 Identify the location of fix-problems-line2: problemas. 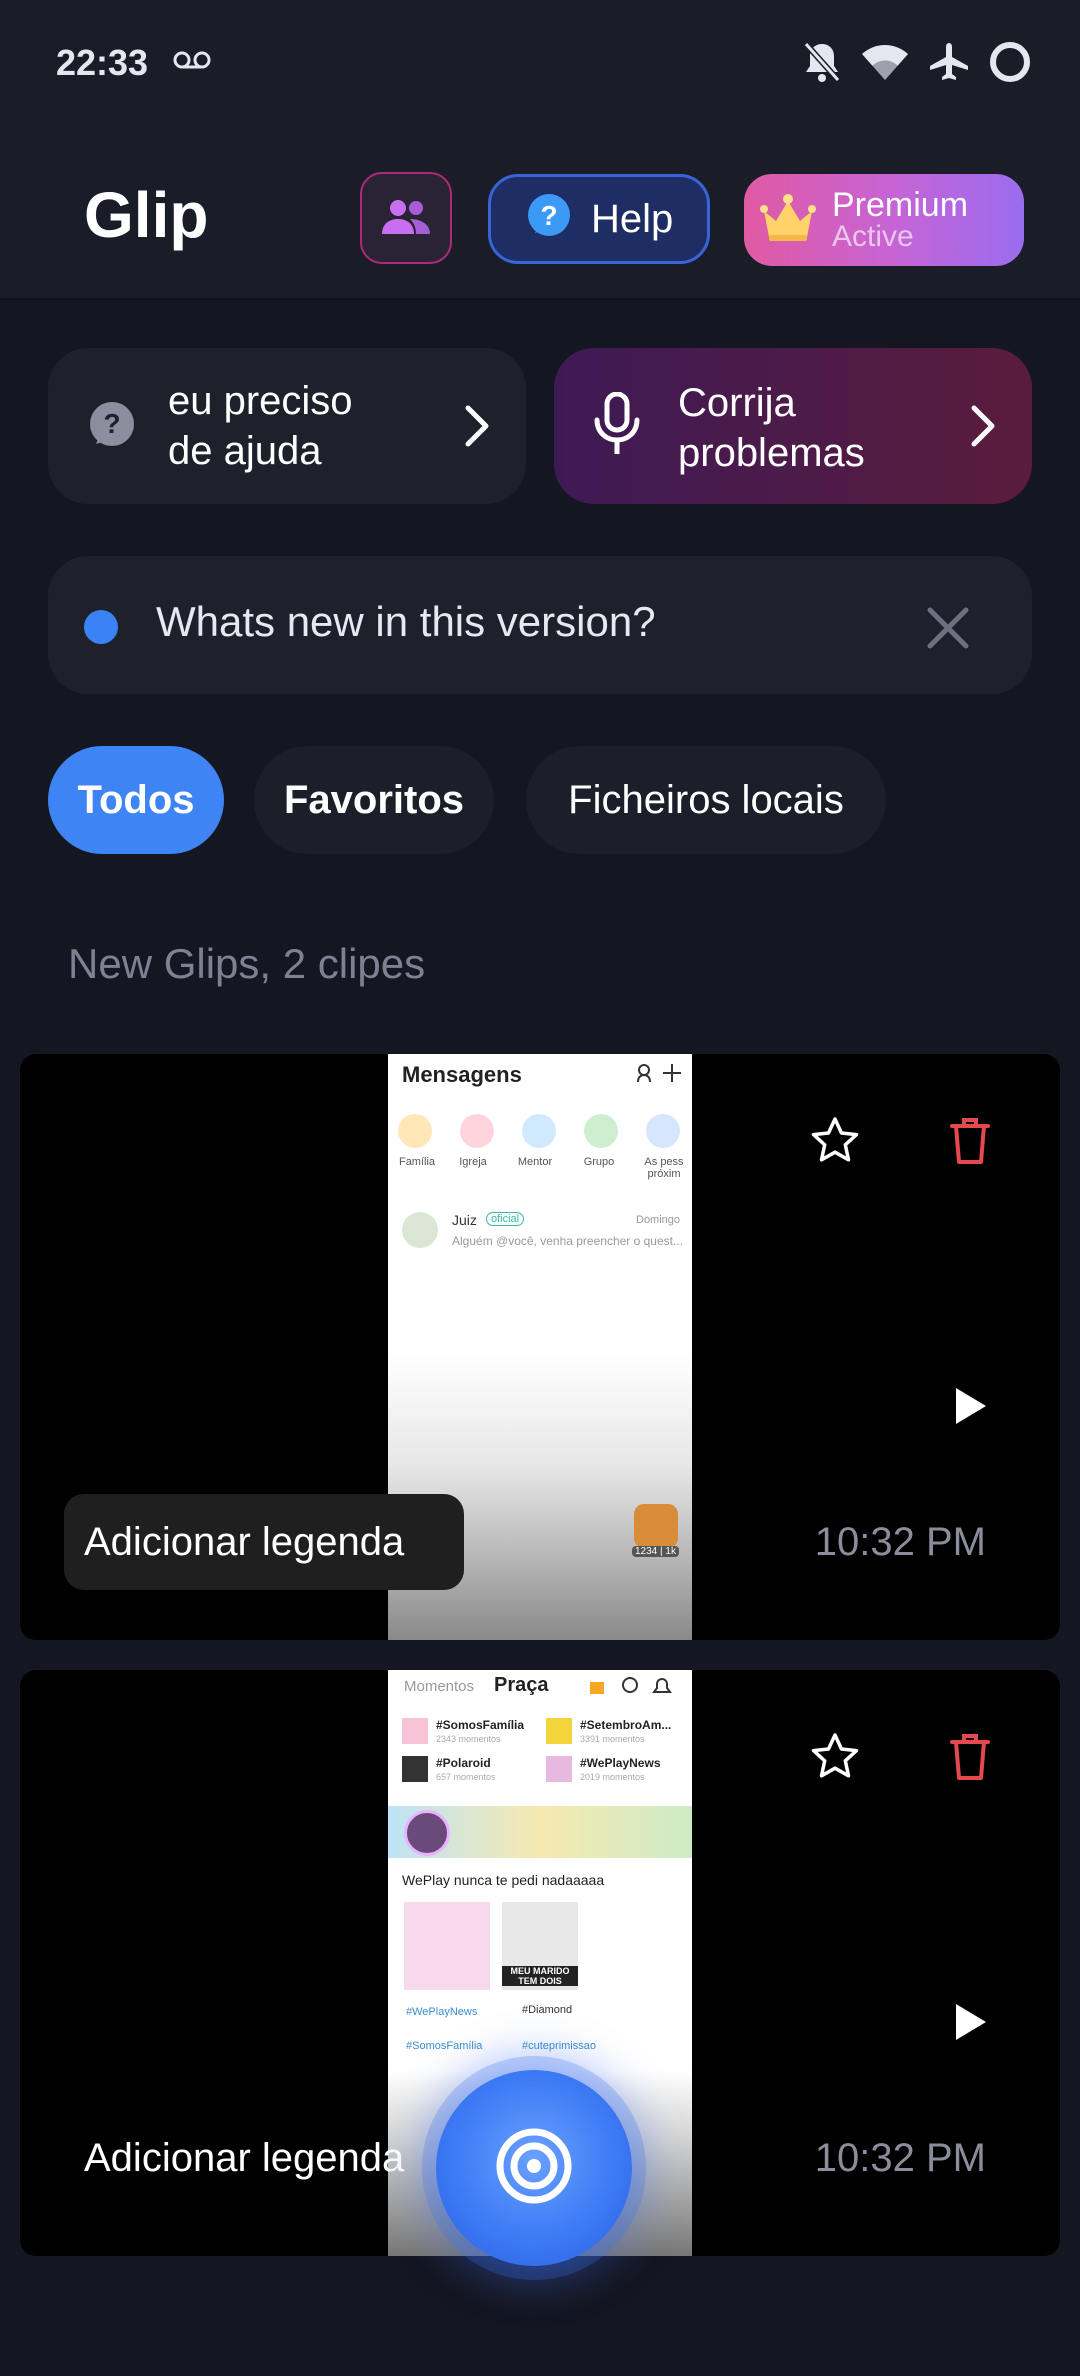
(771, 453).